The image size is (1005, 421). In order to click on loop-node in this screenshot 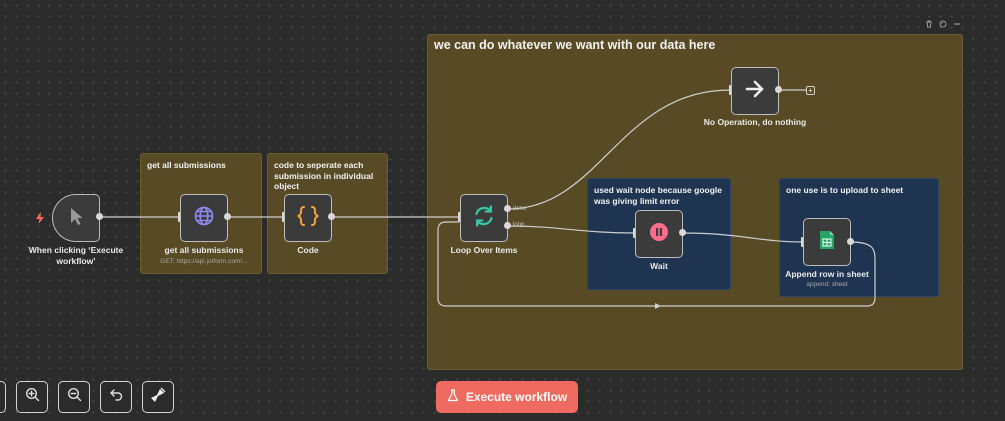, I will do `click(484, 218)`.